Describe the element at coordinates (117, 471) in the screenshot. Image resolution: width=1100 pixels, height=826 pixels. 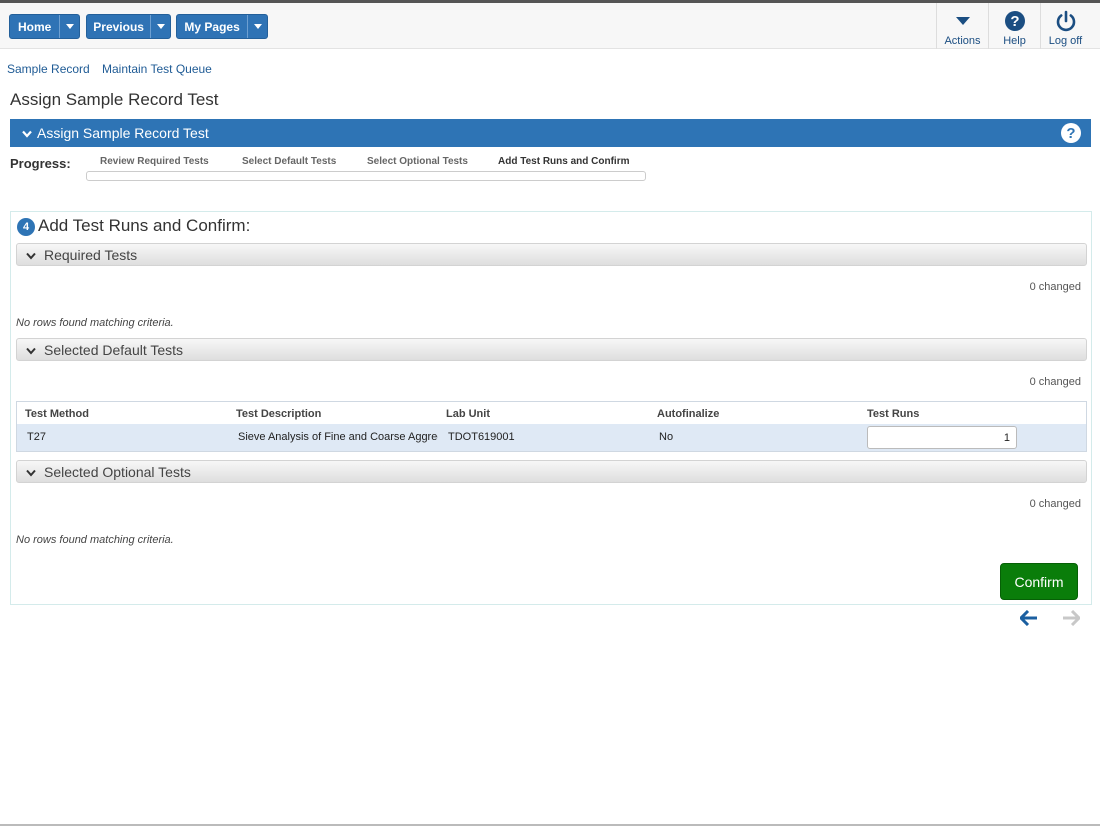
I see `section-title: Selected Optional Tests` at that location.